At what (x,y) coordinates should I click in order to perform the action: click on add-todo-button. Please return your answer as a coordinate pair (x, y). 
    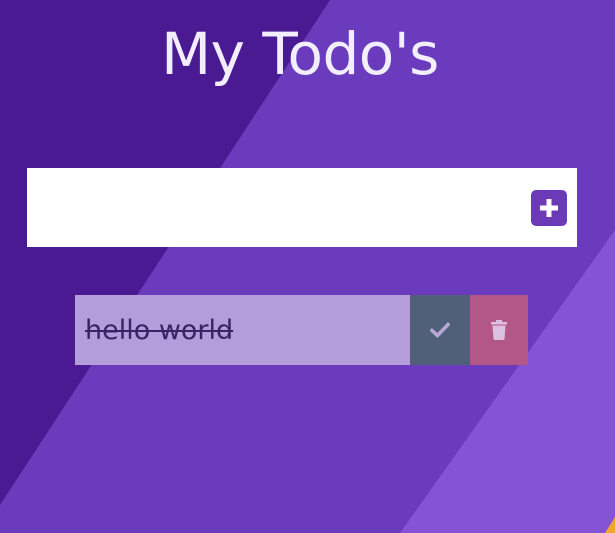
    Looking at the image, I should click on (549, 207).